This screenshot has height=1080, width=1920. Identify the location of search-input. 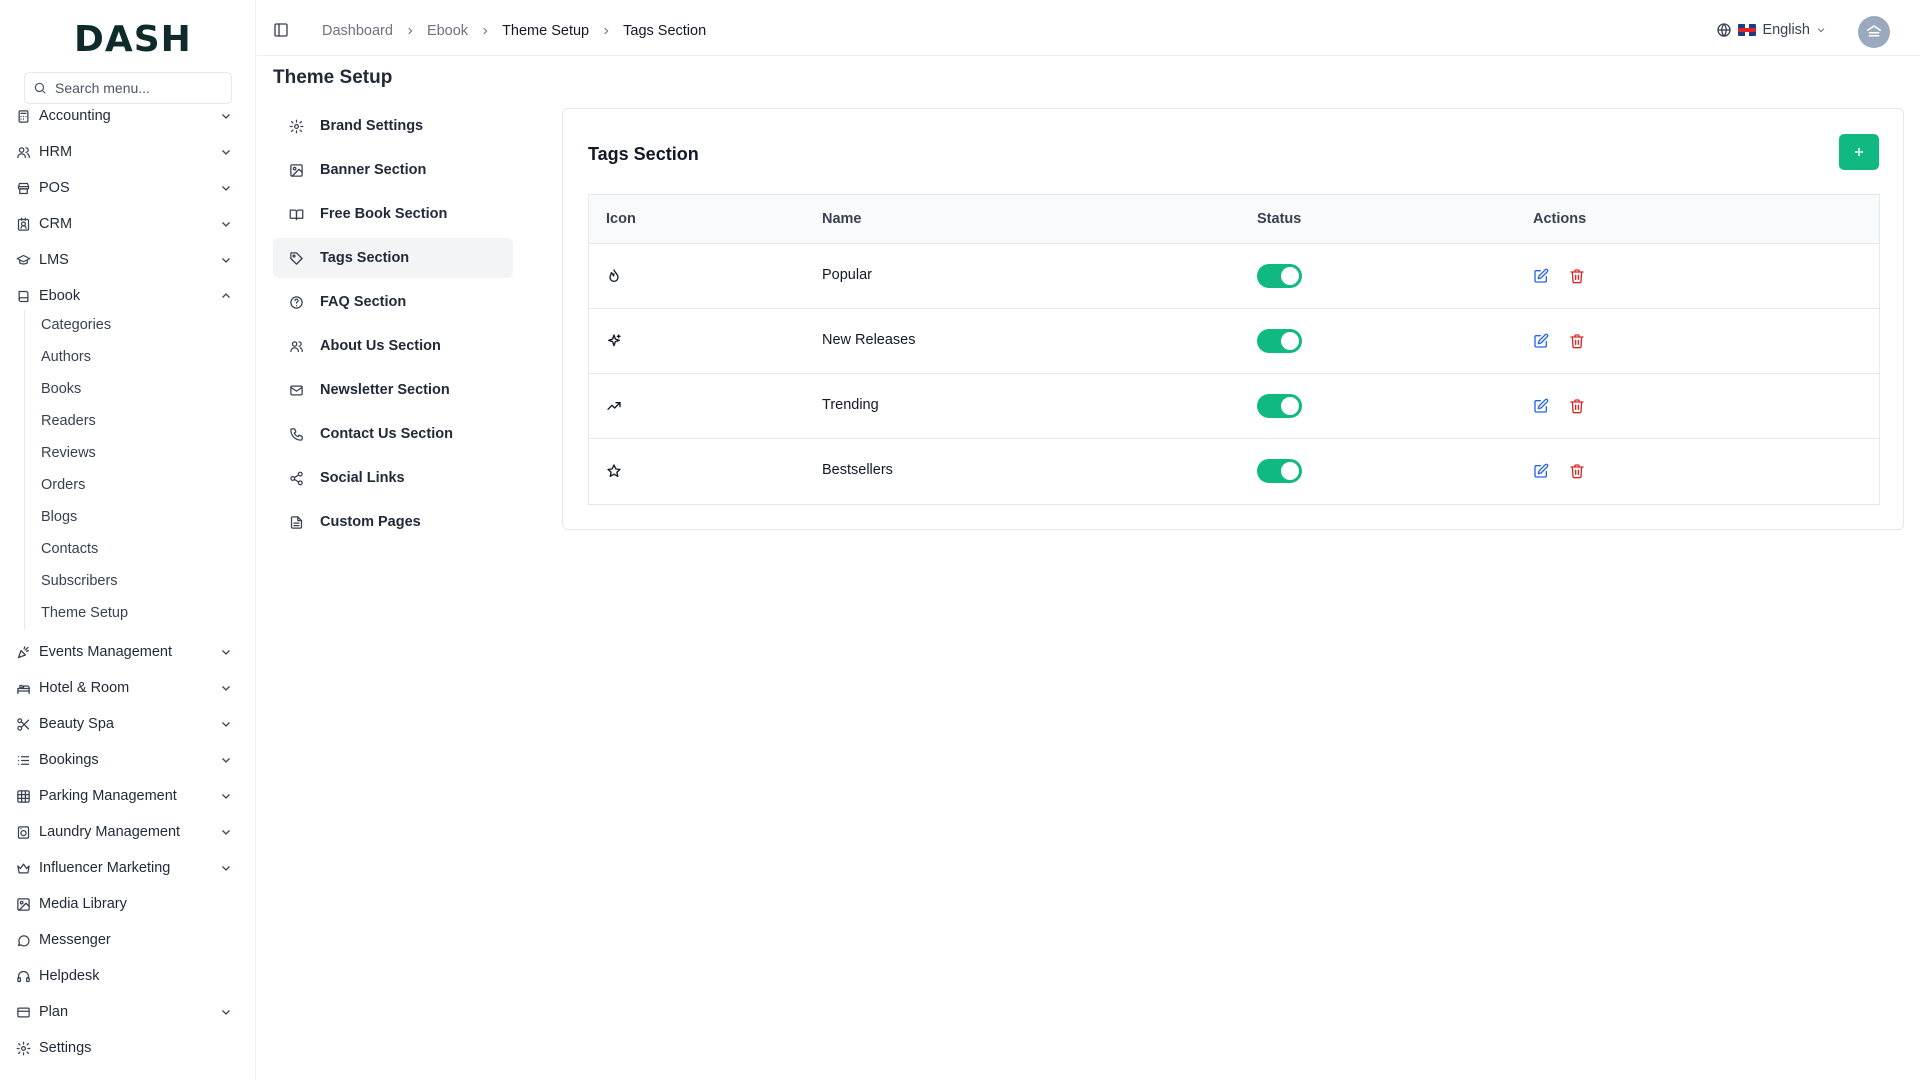
(135, 88).